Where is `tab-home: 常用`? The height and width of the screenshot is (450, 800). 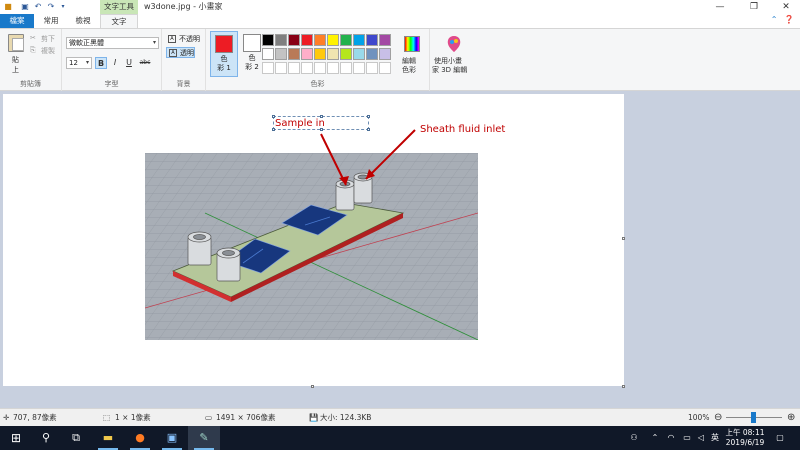
tab-home: 常用 is located at coordinates (51, 21).